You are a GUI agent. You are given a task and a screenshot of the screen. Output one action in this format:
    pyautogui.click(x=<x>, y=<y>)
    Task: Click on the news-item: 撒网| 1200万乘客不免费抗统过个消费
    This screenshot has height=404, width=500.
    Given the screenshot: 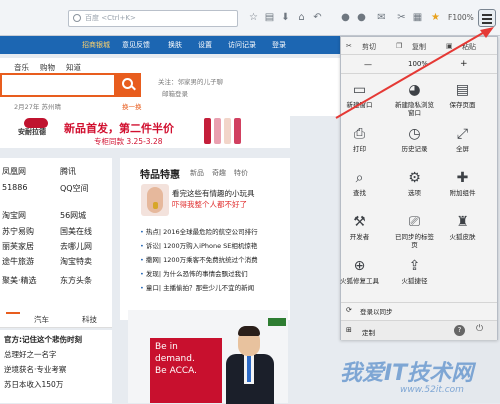 What is the action you would take?
    pyautogui.click(x=199, y=259)
    